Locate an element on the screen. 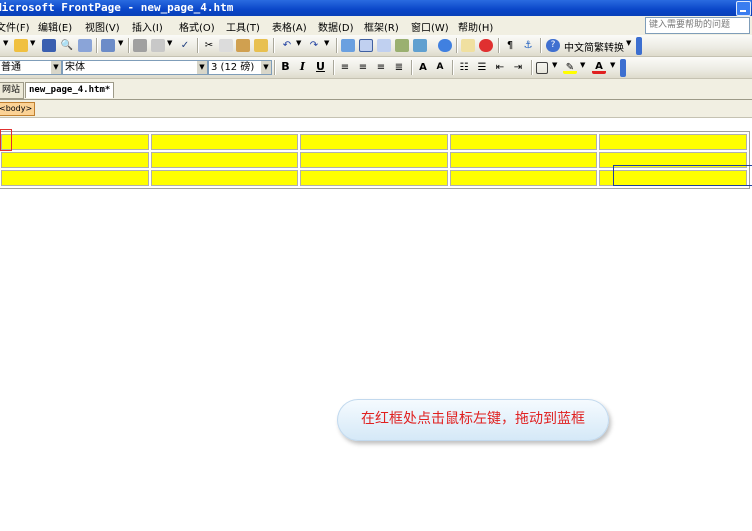  font-color-icon: A is located at coordinates (599, 67).